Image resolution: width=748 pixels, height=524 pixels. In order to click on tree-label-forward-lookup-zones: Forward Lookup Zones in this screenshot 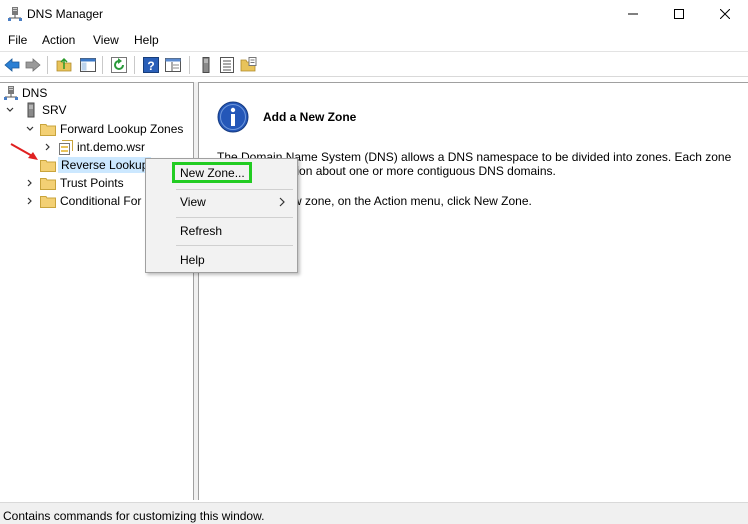, I will do `click(122, 129)`.